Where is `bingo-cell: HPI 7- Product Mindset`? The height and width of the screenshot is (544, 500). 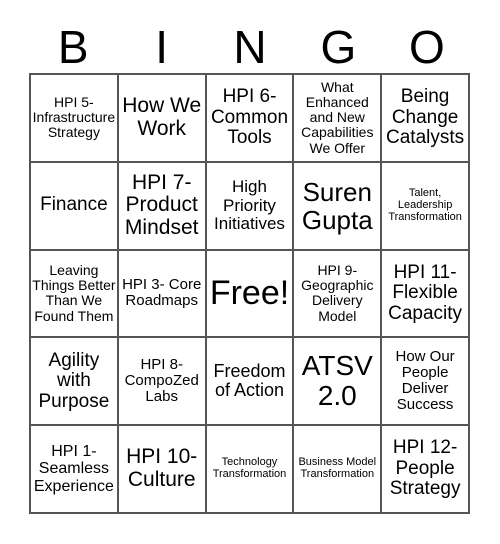
bingo-cell: HPI 7- Product Mindset is located at coordinates (161, 205).